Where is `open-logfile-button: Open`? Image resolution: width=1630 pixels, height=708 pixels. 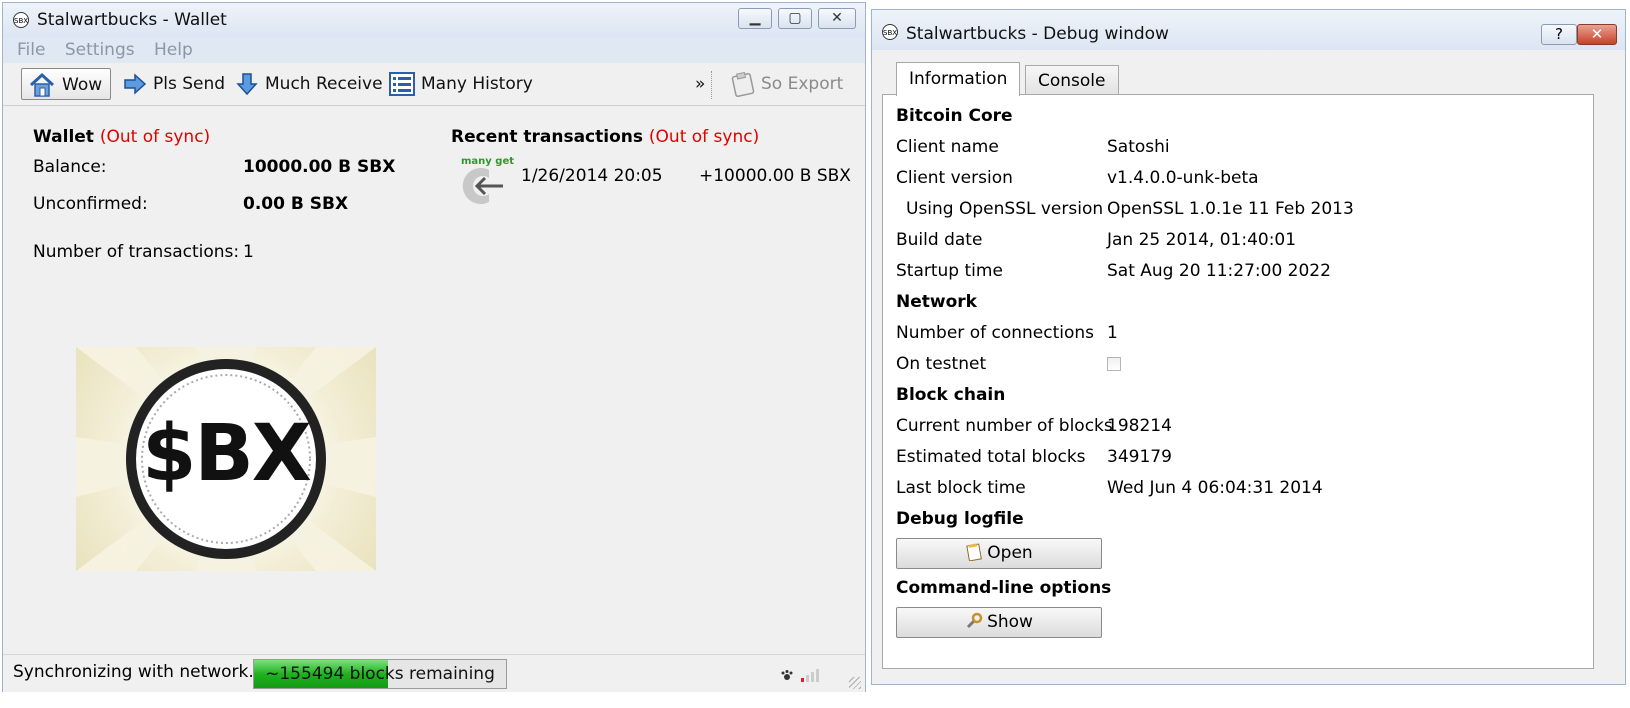 open-logfile-button: Open is located at coordinates (999, 553).